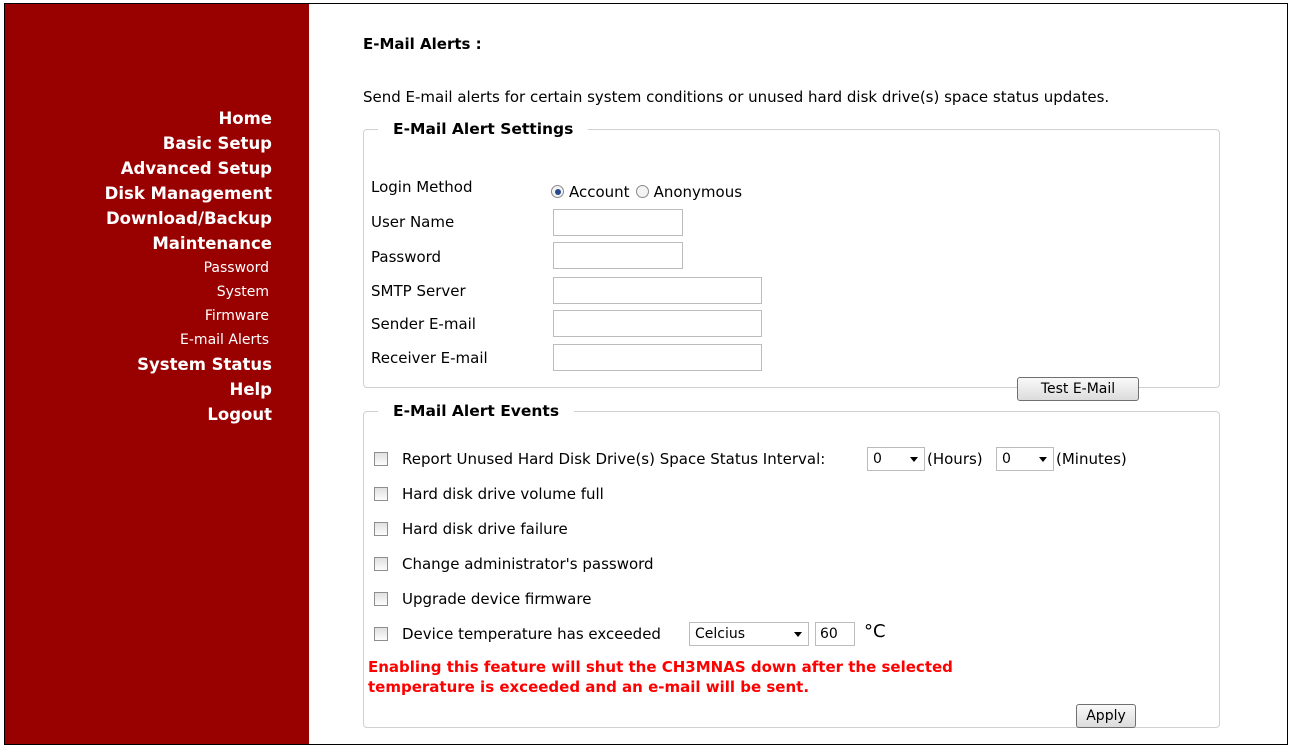 The width and height of the screenshot is (1290, 747). What do you see at coordinates (422, 187) in the screenshot?
I see `login-method-label: Login Method` at bounding box center [422, 187].